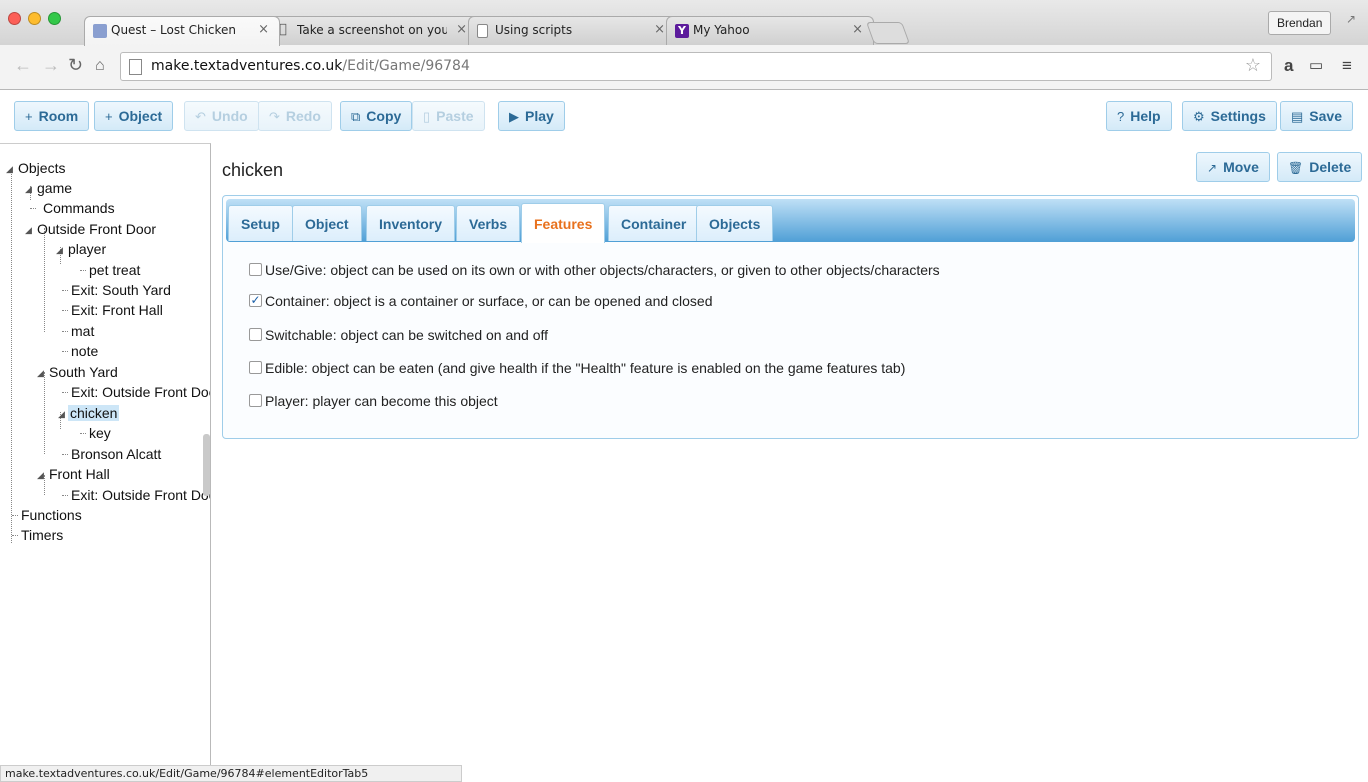  Describe the element at coordinates (96, 229) in the screenshot. I see `tree-item-outside-front-door: Outside Front Door` at that location.